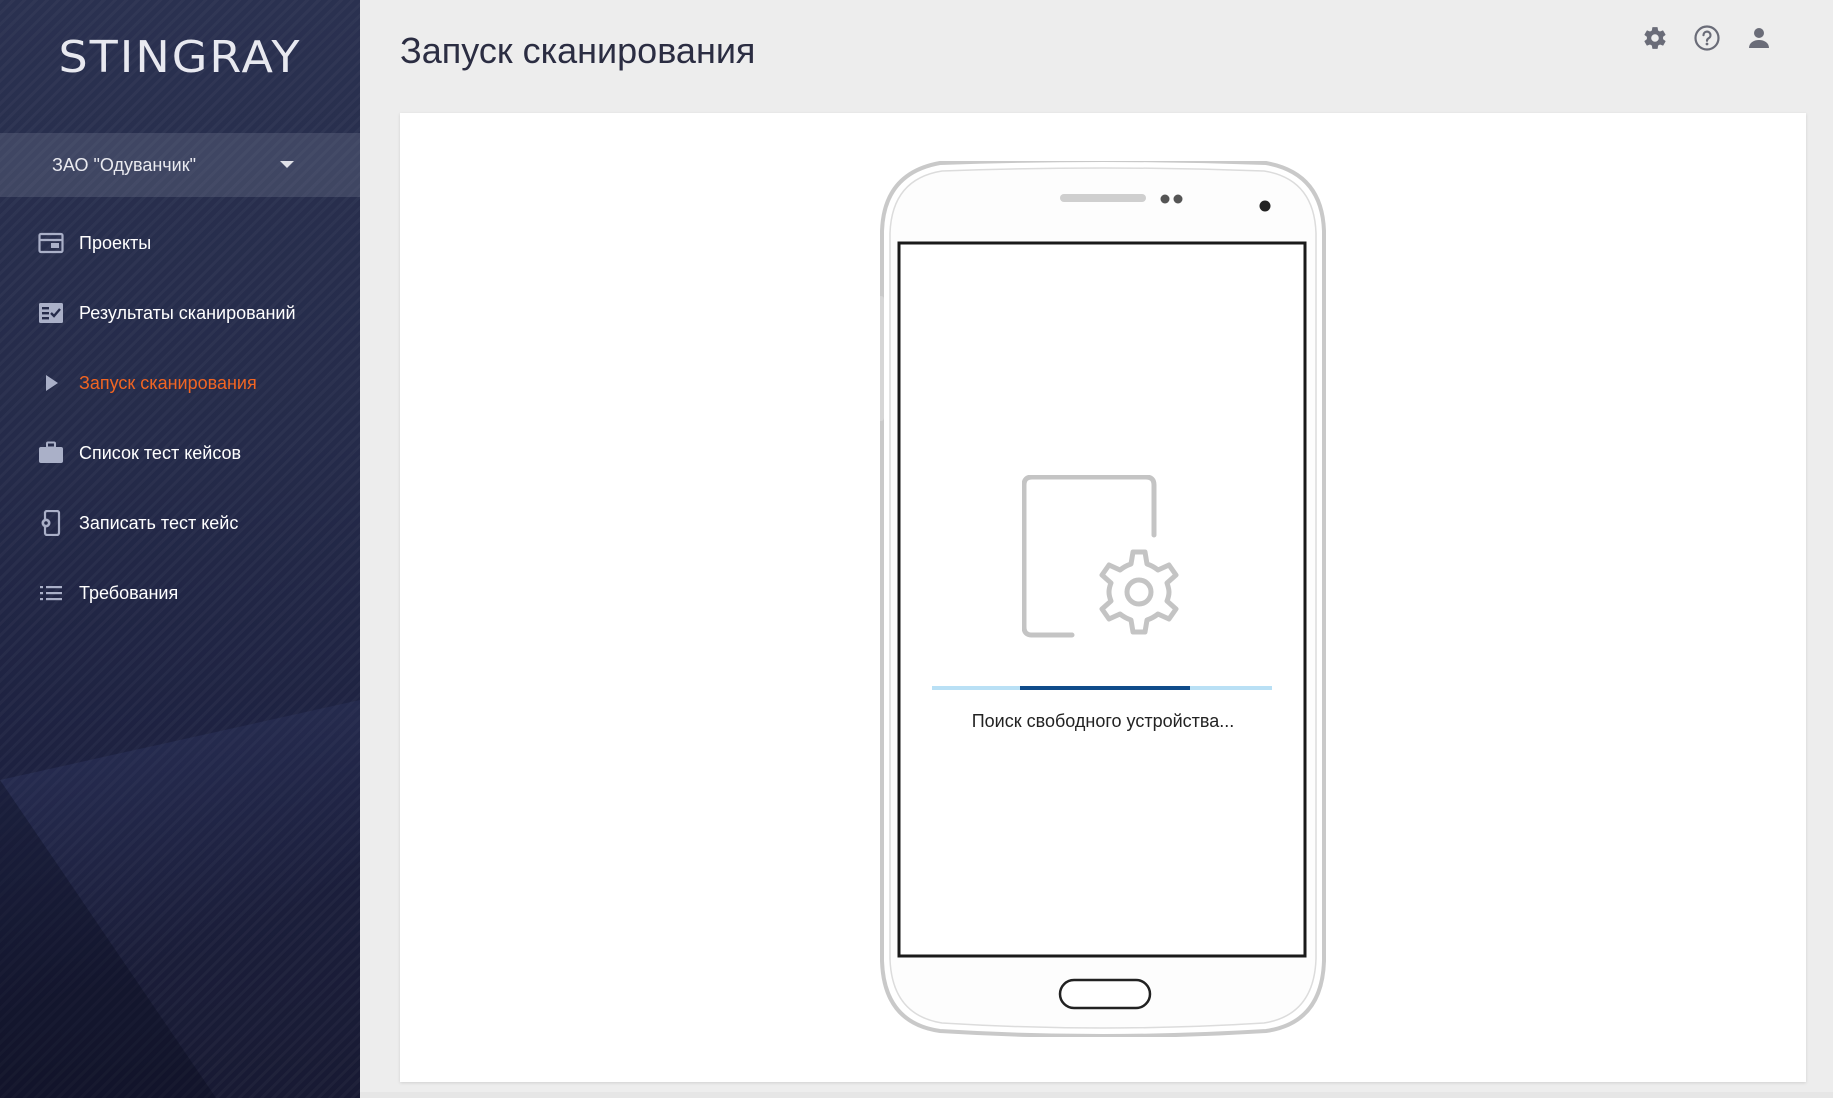 The width and height of the screenshot is (1833, 1098). What do you see at coordinates (1096, 1095) in the screenshot?
I see `page-bottom-edge` at bounding box center [1096, 1095].